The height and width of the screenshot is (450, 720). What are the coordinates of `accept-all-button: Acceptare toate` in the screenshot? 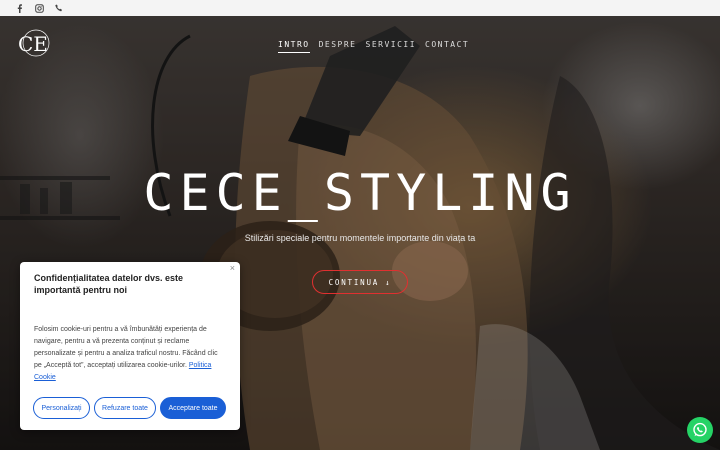 It's located at (193, 408).